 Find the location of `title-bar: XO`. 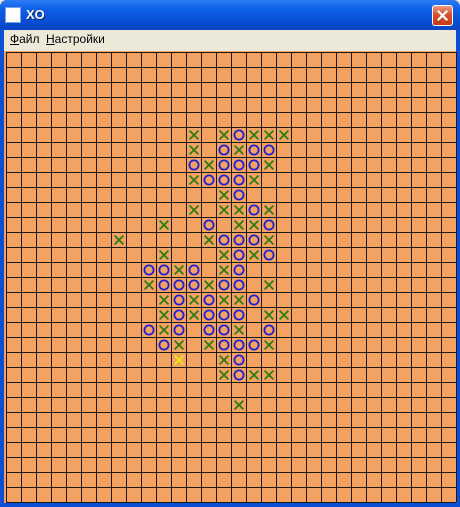

title-bar: XO is located at coordinates (230, 15).